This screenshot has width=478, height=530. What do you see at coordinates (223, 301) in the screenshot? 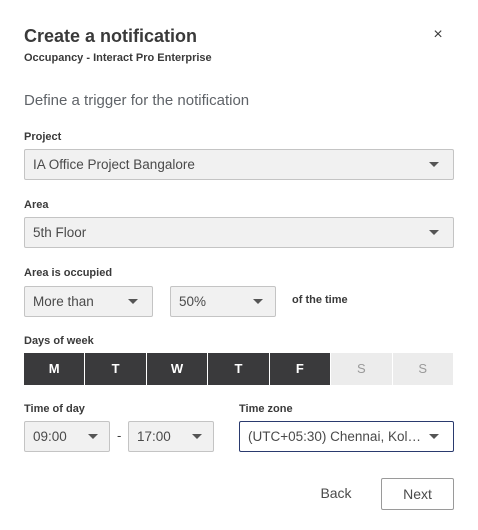
I see `percentage-select: 50%` at bounding box center [223, 301].